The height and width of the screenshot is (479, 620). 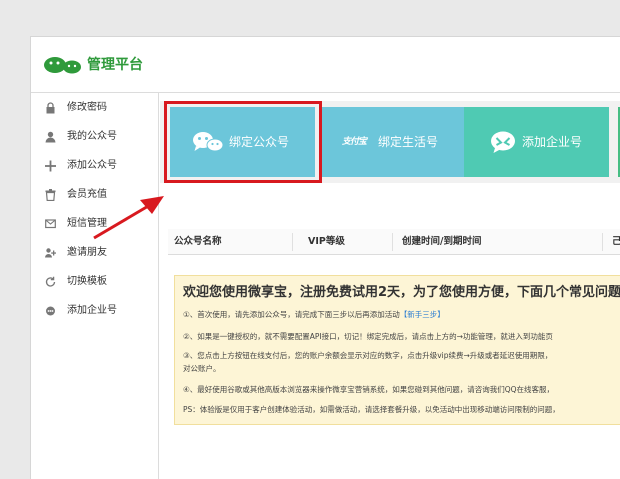 What do you see at coordinates (92, 136) in the screenshot?
I see `sidebar-item-label: 我的公众号` at bounding box center [92, 136].